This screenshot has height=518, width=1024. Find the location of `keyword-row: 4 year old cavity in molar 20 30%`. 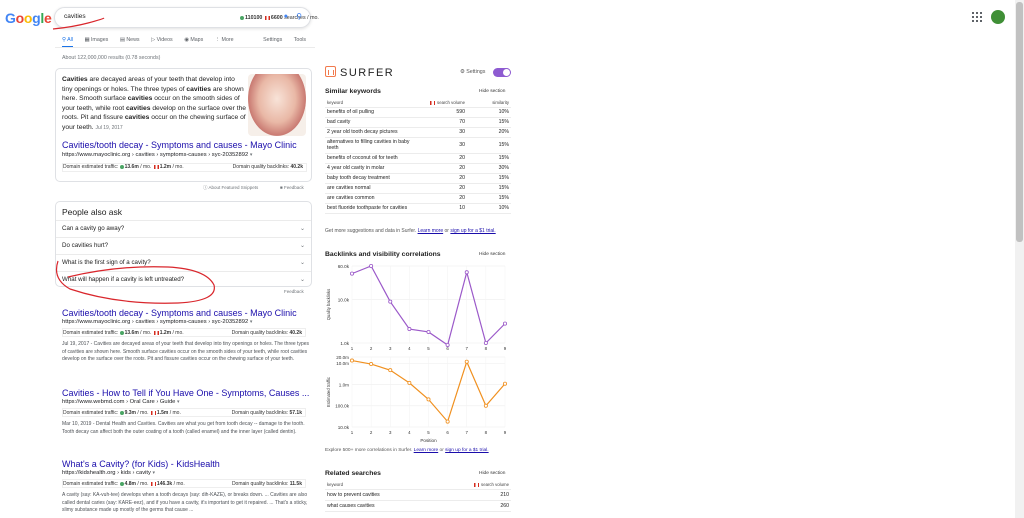

keyword-row: 4 year old cavity in molar 20 30% is located at coordinates (418, 168).